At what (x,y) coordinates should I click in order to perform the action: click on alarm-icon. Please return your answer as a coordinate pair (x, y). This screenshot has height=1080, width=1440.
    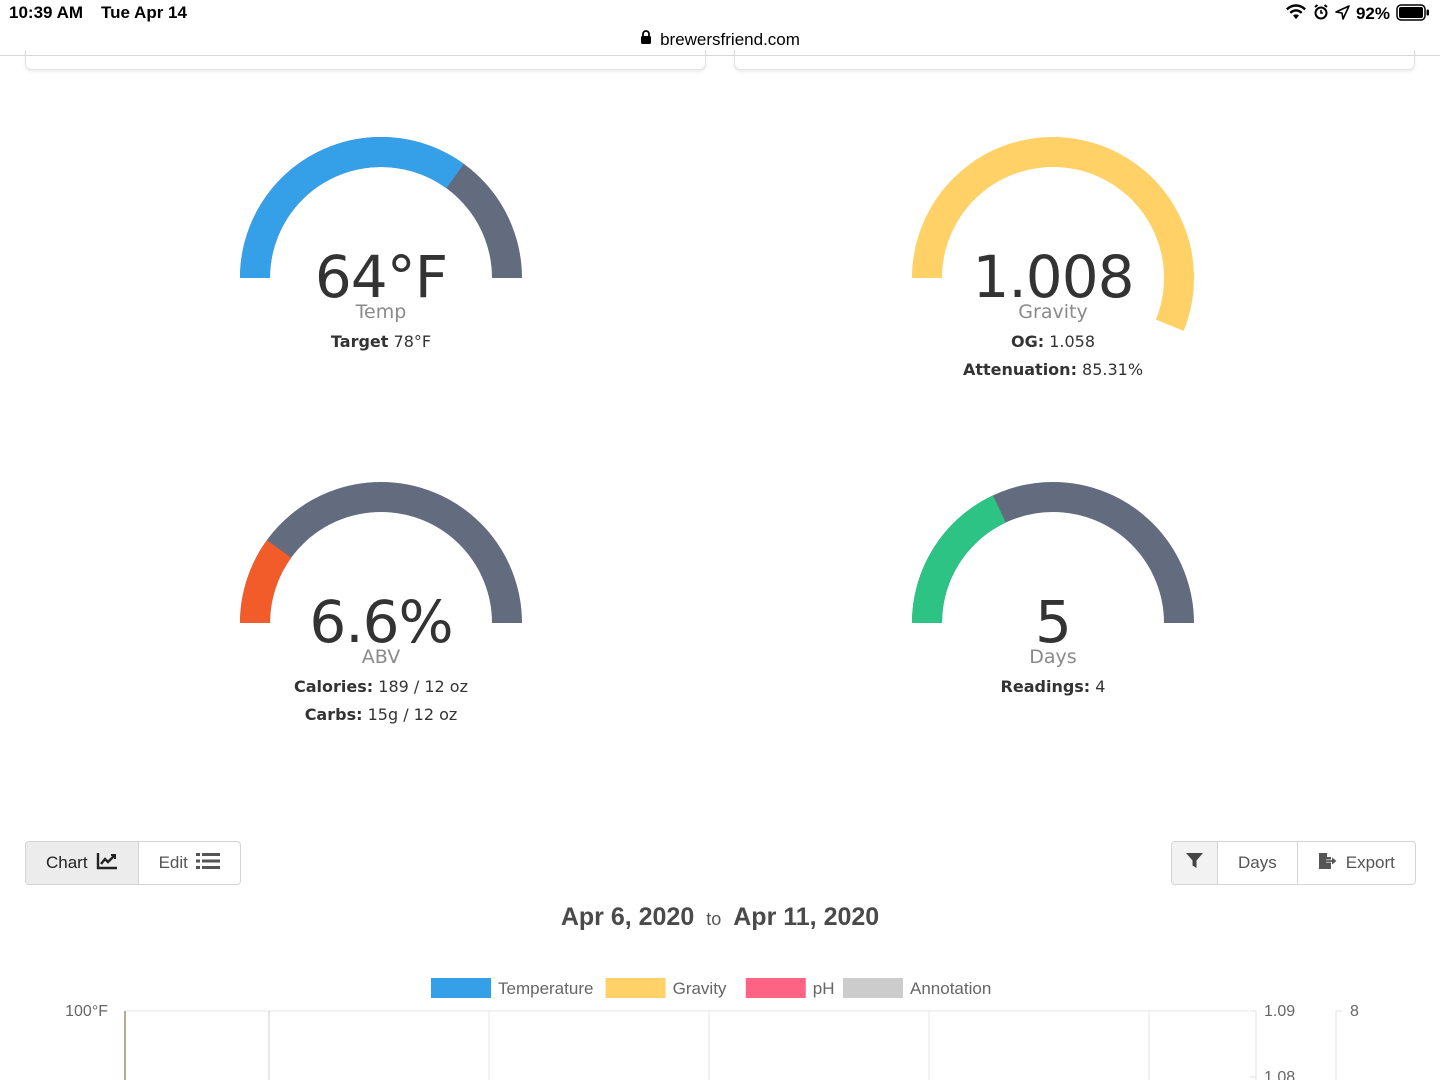
    Looking at the image, I should click on (1321, 14).